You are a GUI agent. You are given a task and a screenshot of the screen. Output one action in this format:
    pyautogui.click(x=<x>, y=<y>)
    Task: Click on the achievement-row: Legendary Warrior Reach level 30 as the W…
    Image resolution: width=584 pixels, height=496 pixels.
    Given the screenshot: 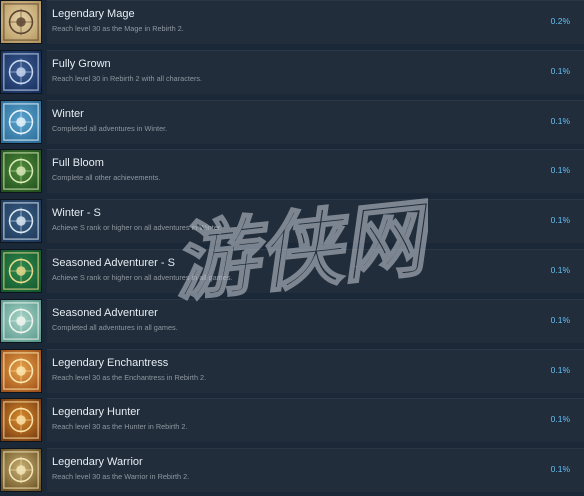 What is the action you would take?
    pyautogui.click(x=292, y=472)
    